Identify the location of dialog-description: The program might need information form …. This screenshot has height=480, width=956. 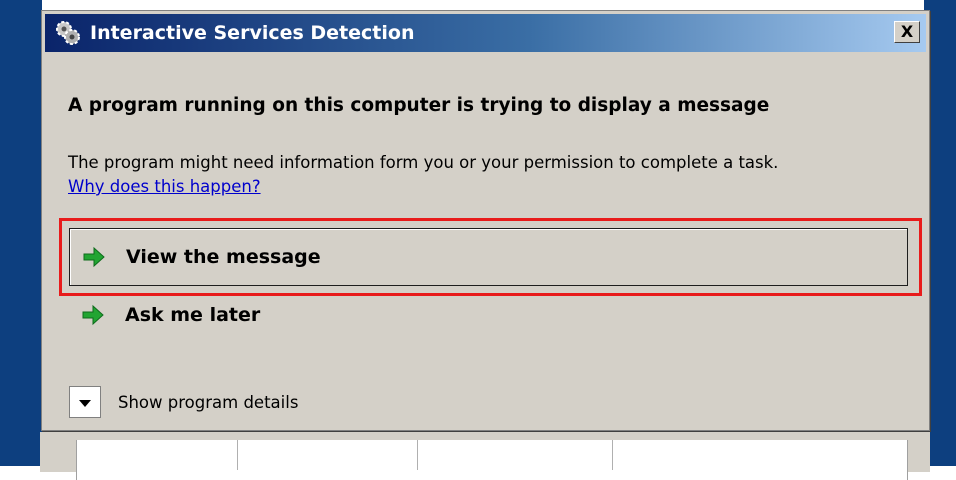
(423, 162).